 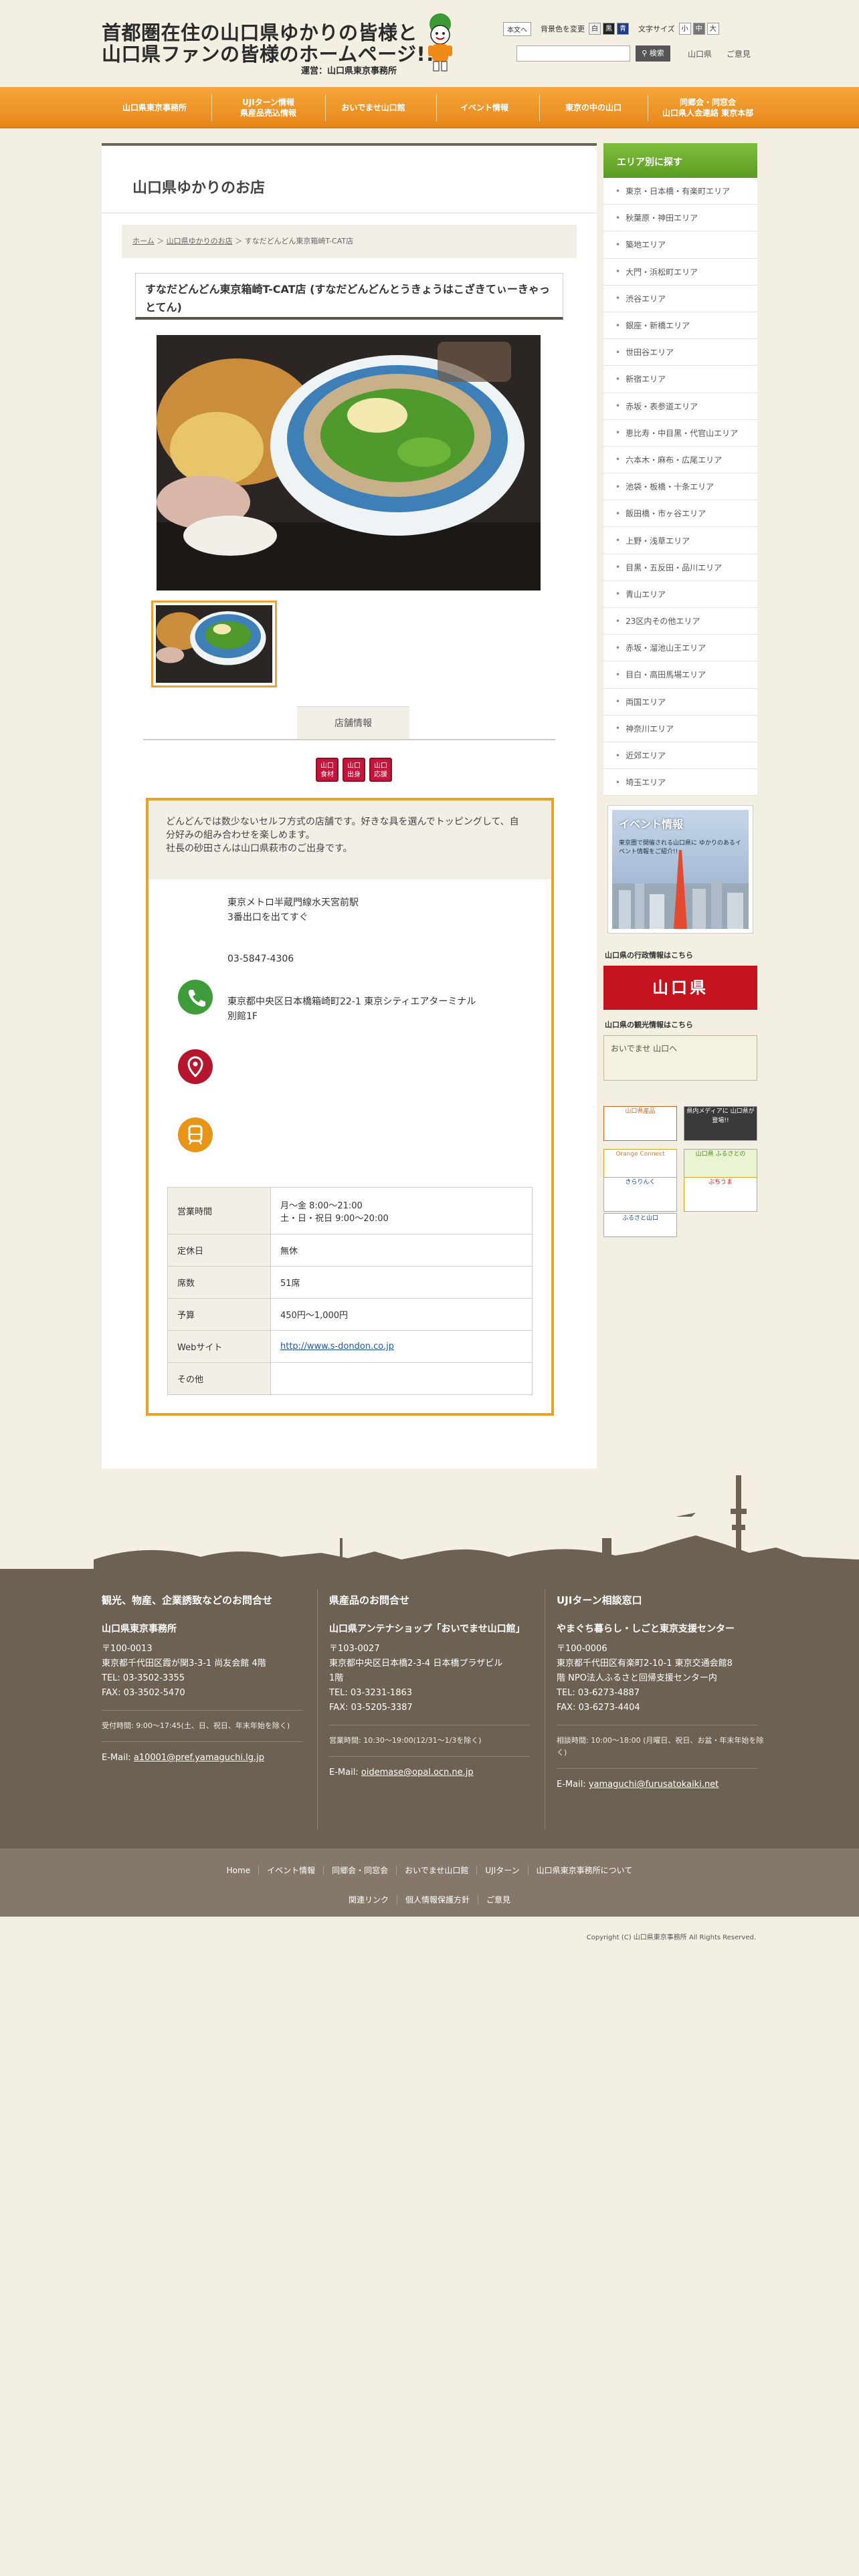 I want to click on breadcrumb: ホーム ＞ 山口県ゆかりのお店 ＞ すなだどんどん東京箱崎T-CAT店, so click(x=350, y=241).